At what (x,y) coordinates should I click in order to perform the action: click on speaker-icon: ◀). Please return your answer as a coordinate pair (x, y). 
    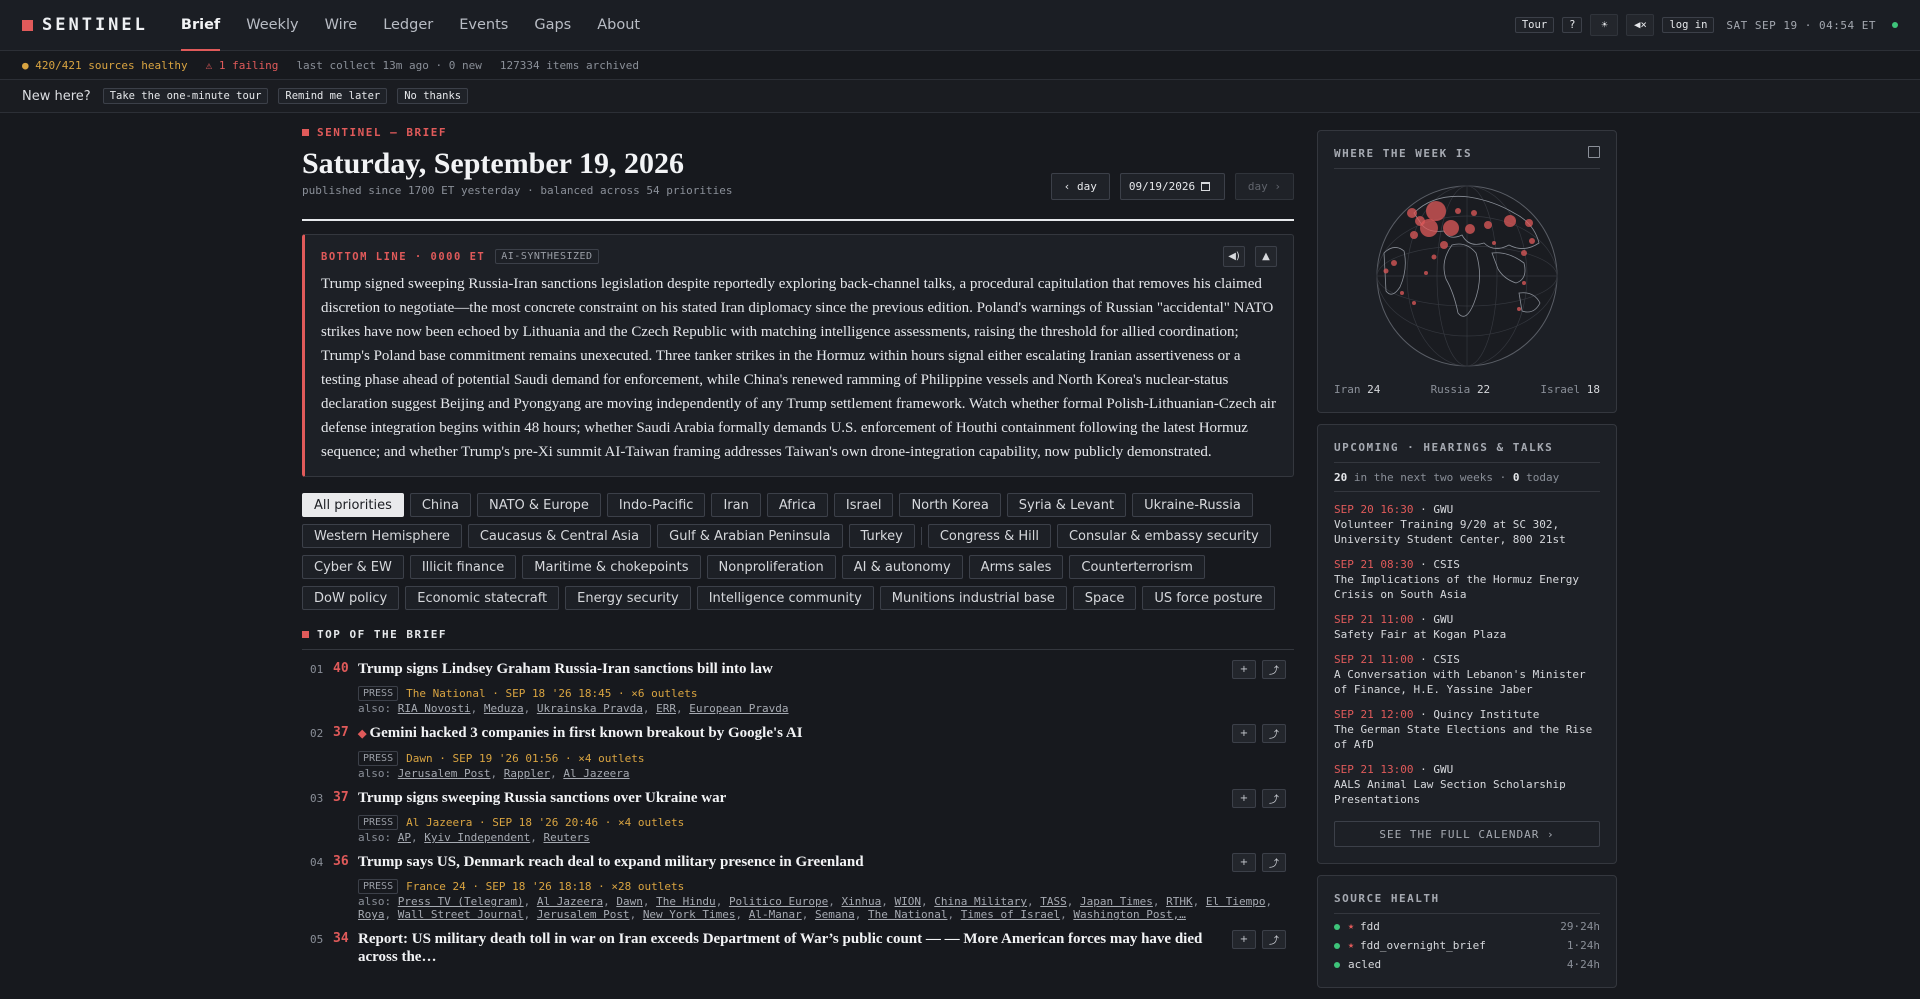
    Looking at the image, I should click on (1234, 256).